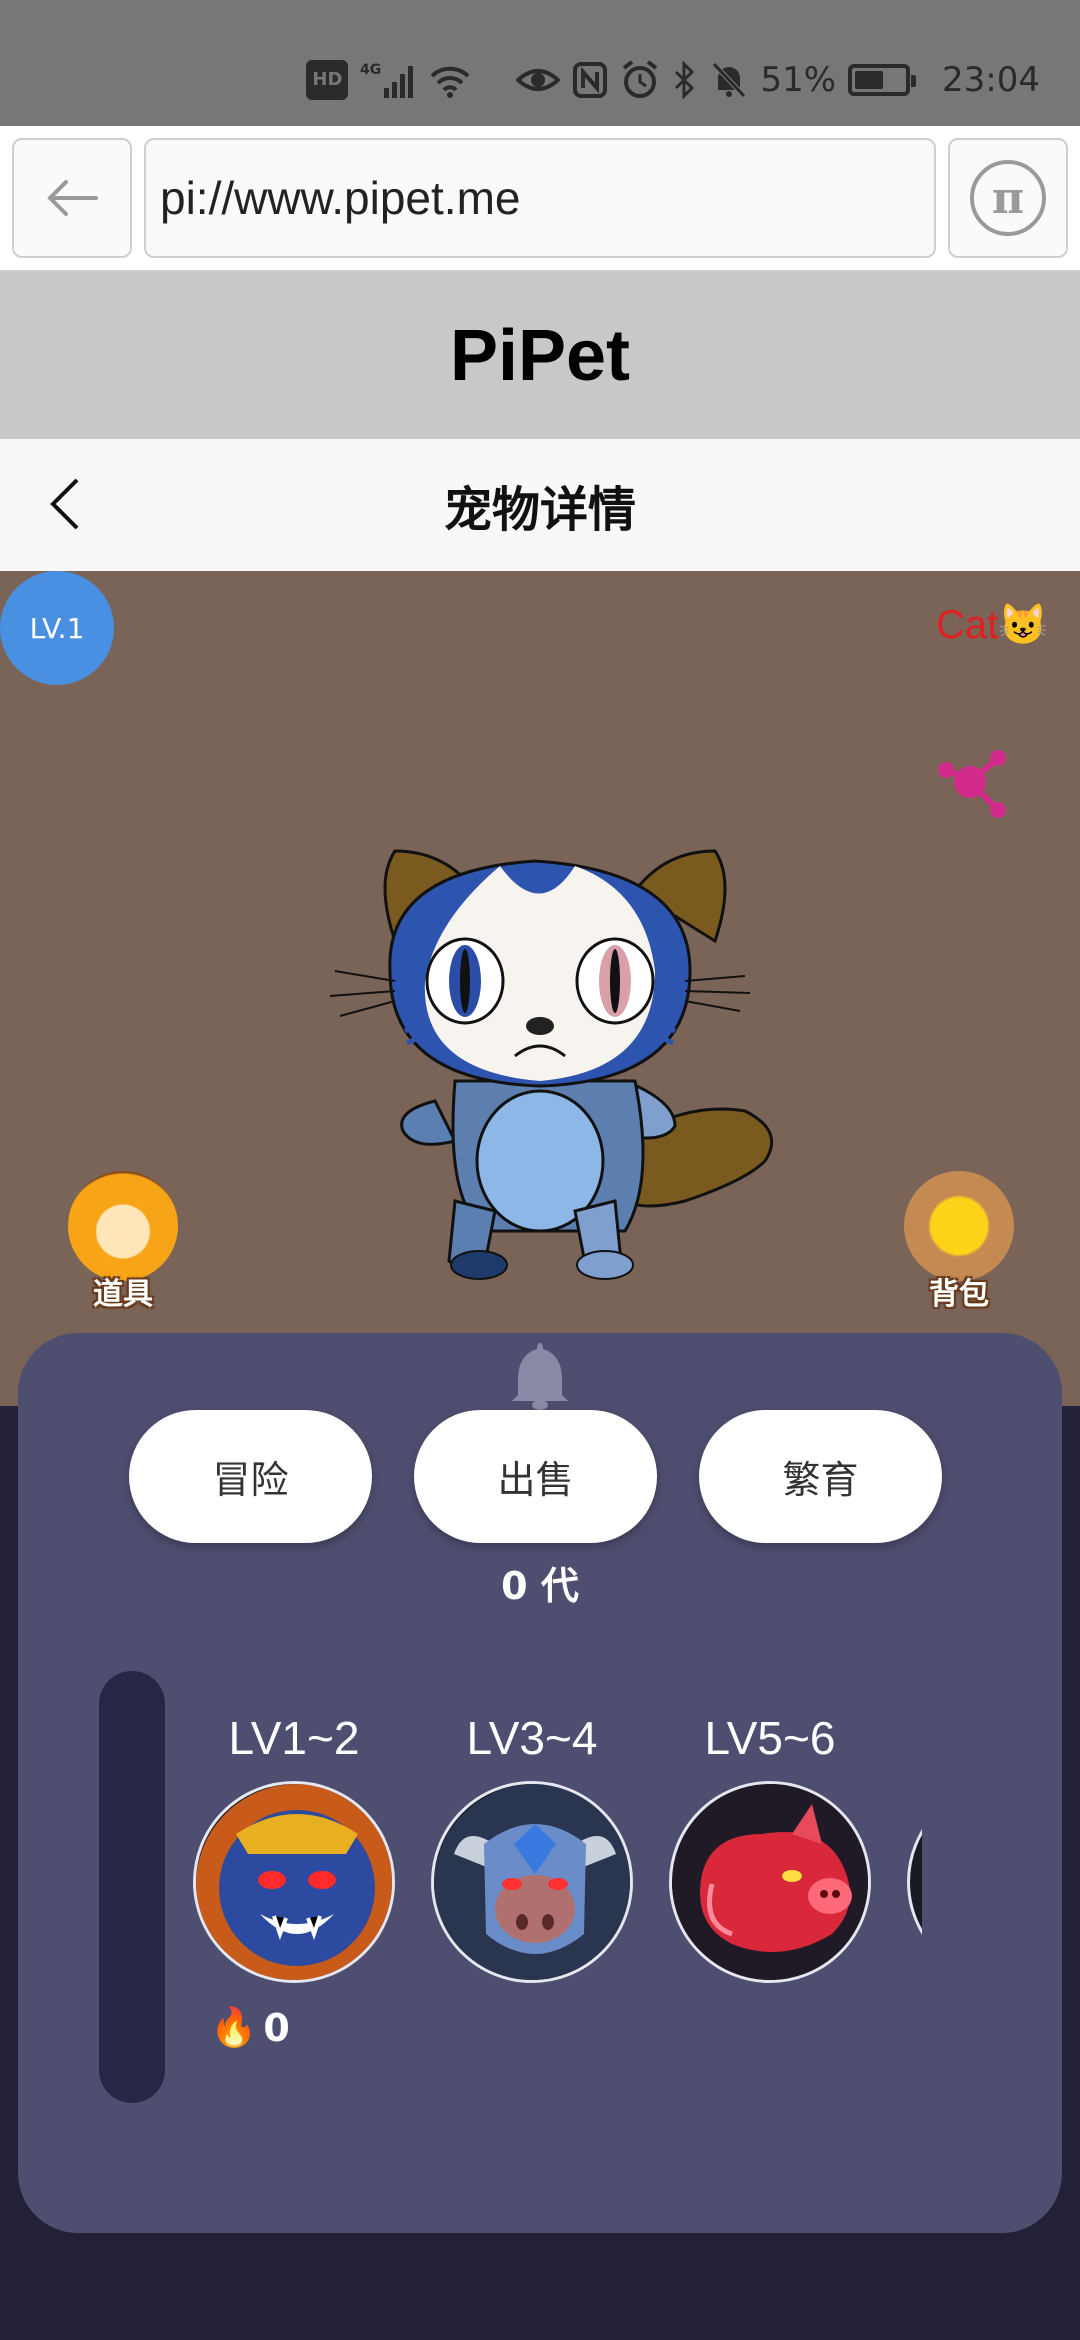  I want to click on signal-icon: 4G, so click(388, 80).